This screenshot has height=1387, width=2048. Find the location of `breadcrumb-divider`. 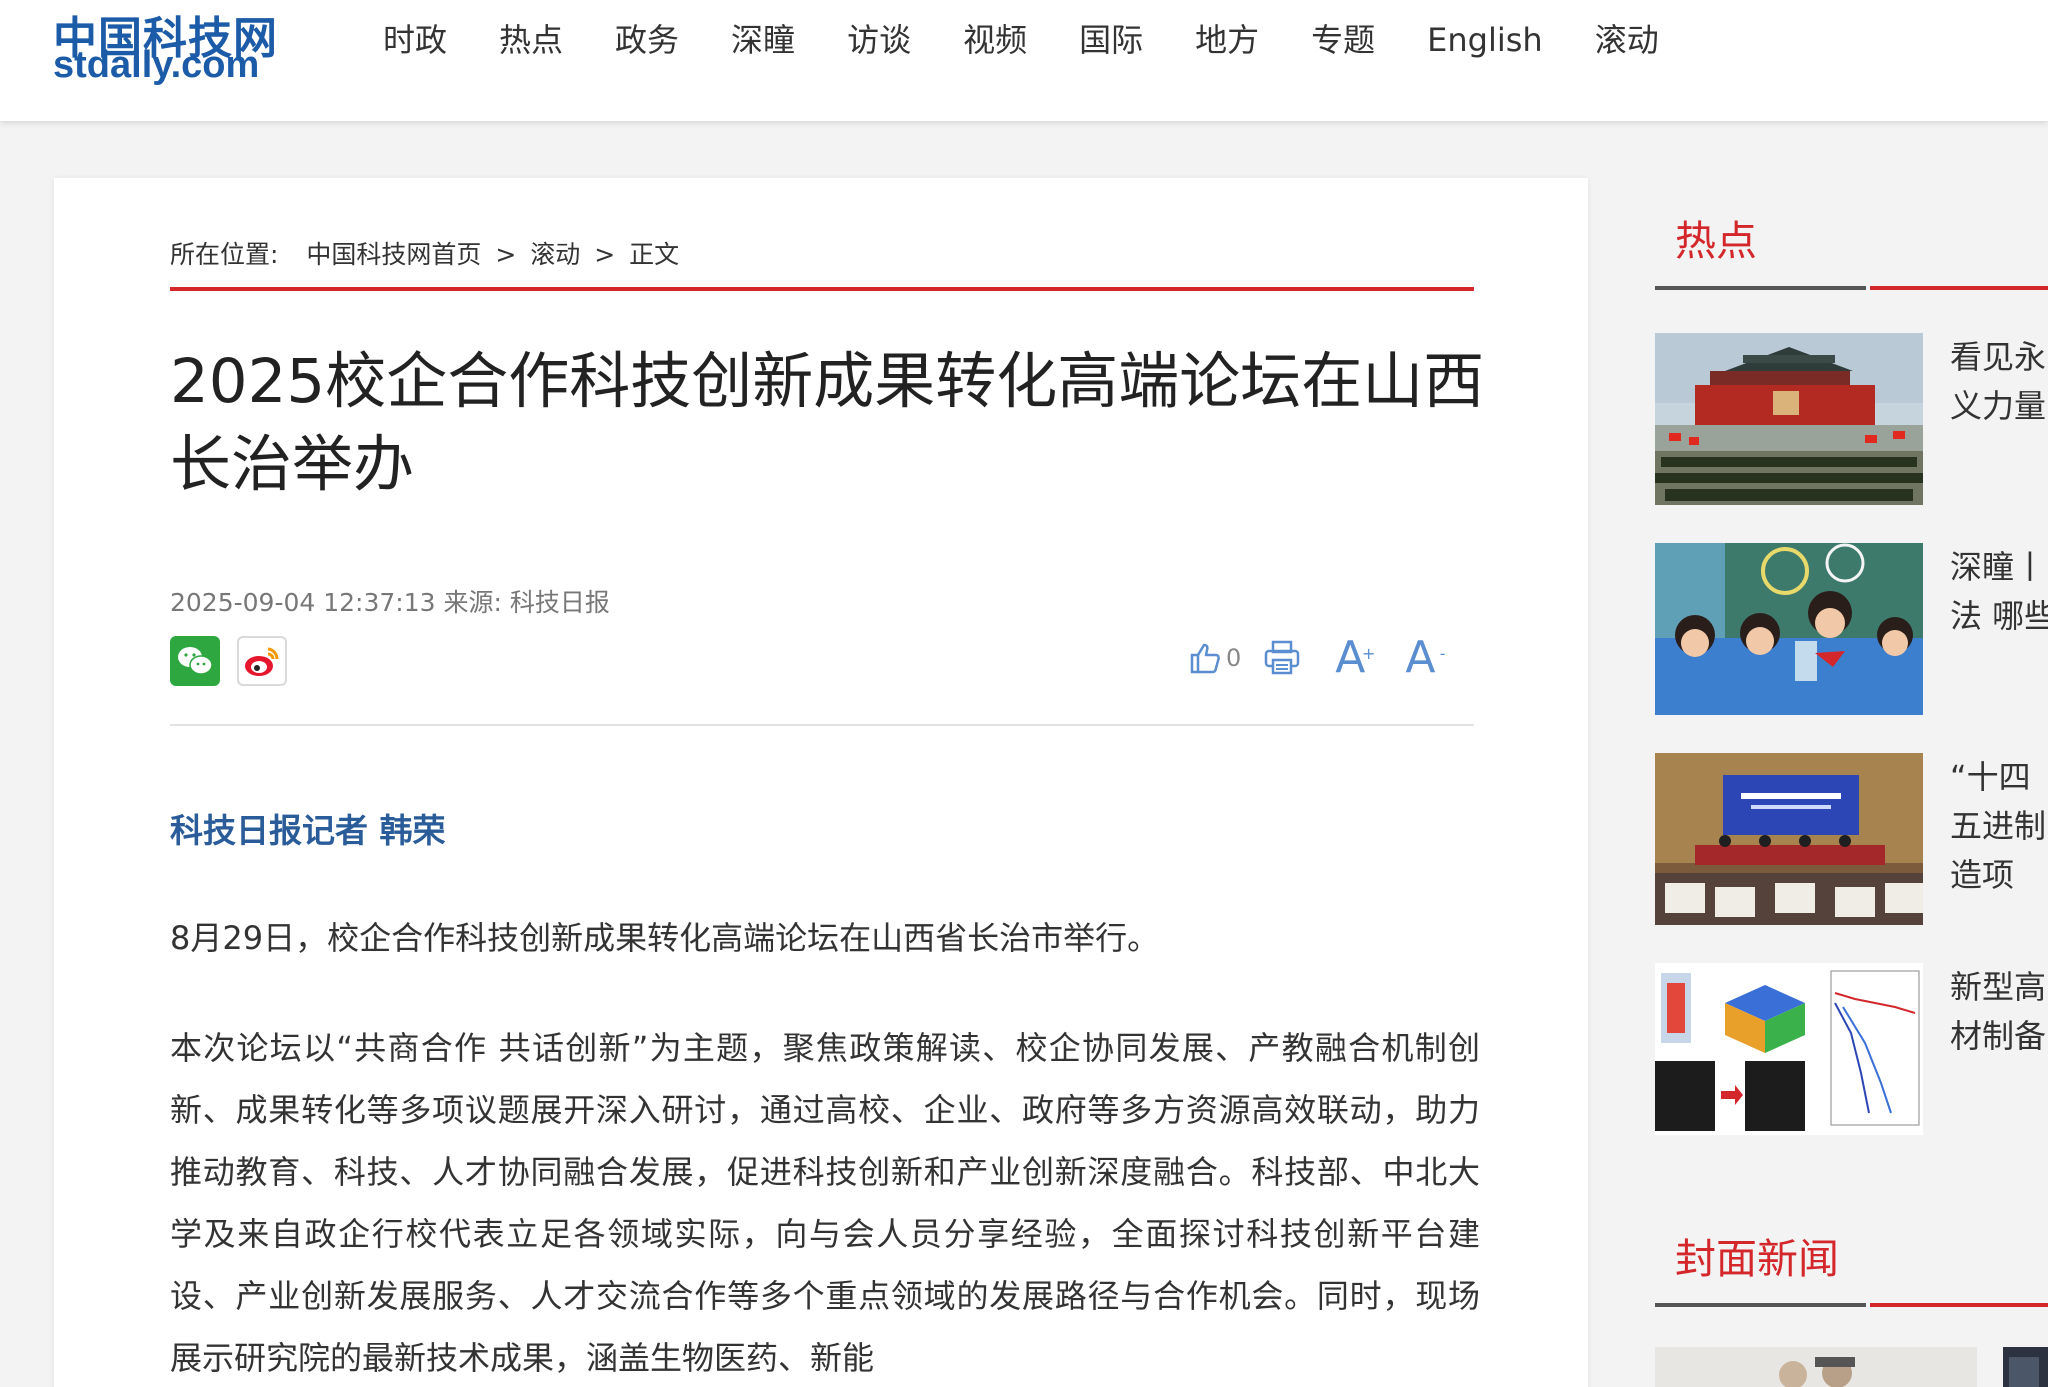

breadcrumb-divider is located at coordinates (822, 289).